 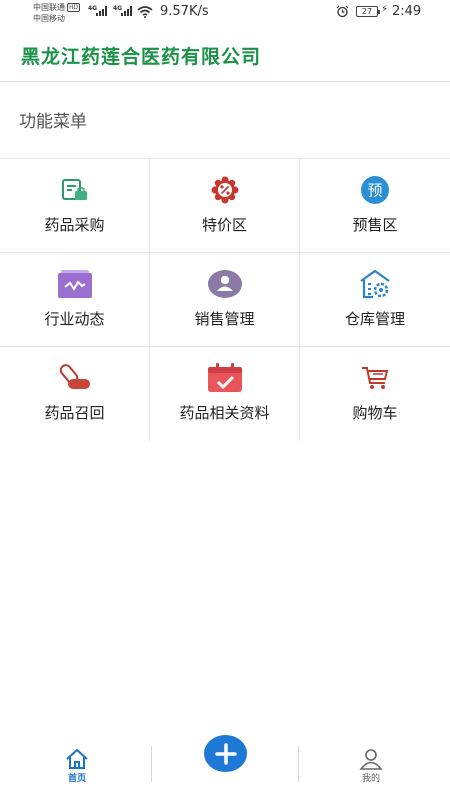 What do you see at coordinates (407, 11) in the screenshot?
I see `clock: 2:49` at bounding box center [407, 11].